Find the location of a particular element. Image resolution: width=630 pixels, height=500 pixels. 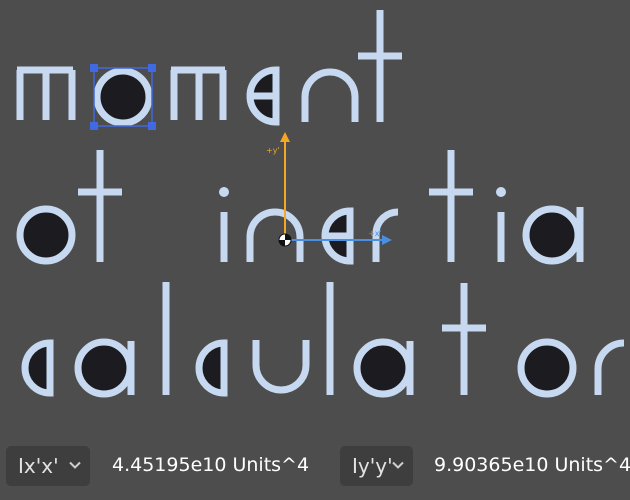

selection-handle-top-right is located at coordinates (152, 68).